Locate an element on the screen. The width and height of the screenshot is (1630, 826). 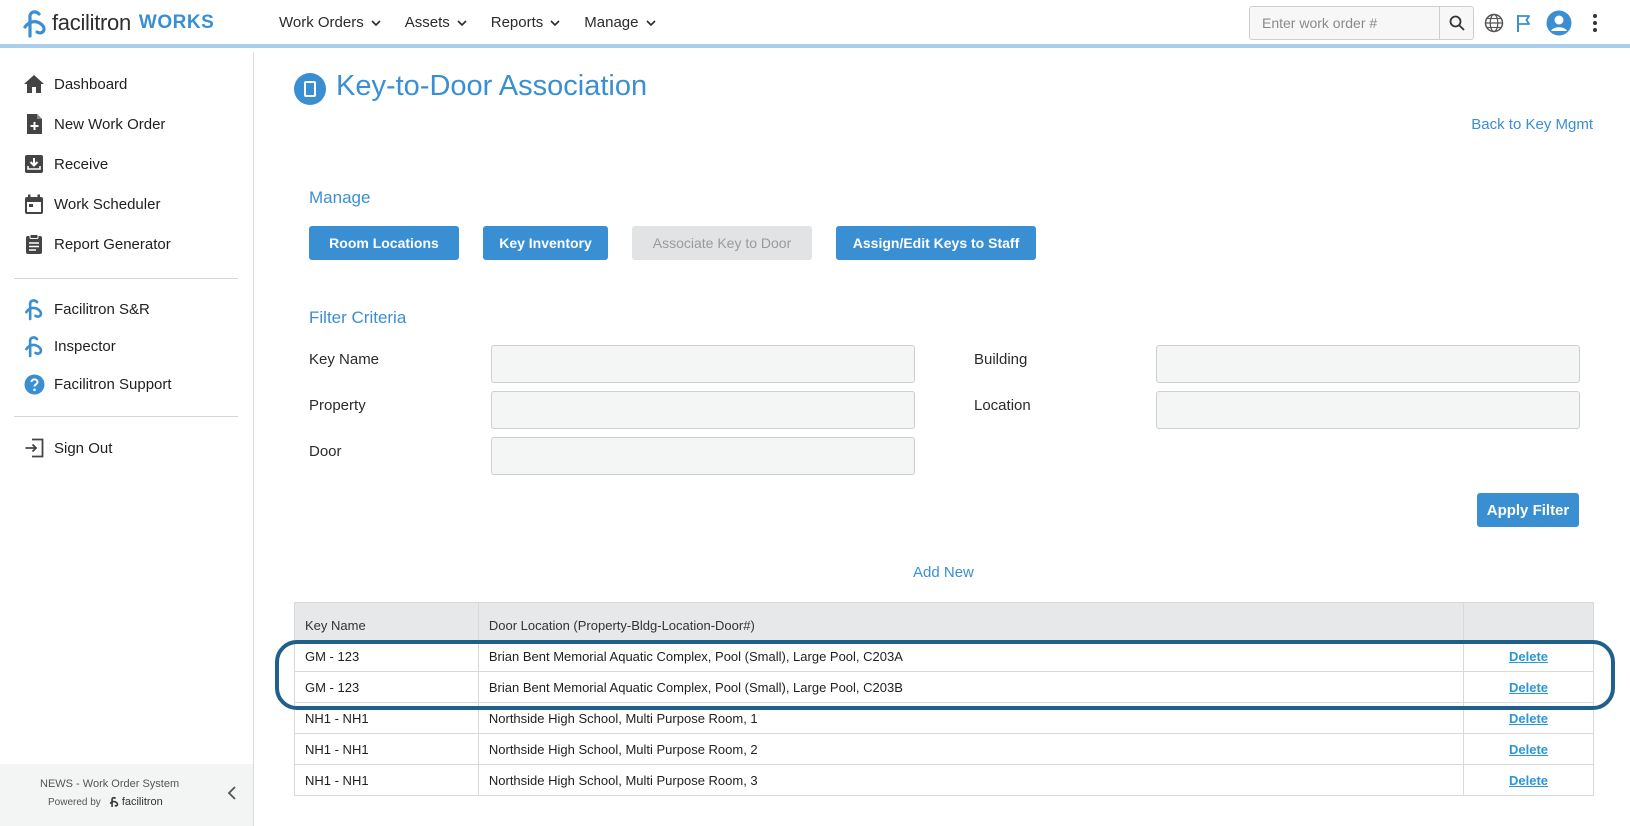
work-order-search is located at coordinates (1361, 23).